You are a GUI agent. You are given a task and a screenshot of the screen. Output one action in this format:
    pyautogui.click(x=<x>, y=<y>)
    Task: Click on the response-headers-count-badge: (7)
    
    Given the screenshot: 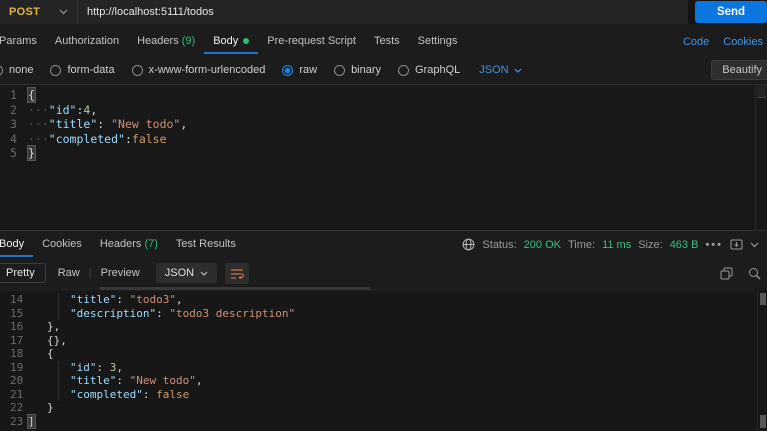 What is the action you would take?
    pyautogui.click(x=151, y=244)
    